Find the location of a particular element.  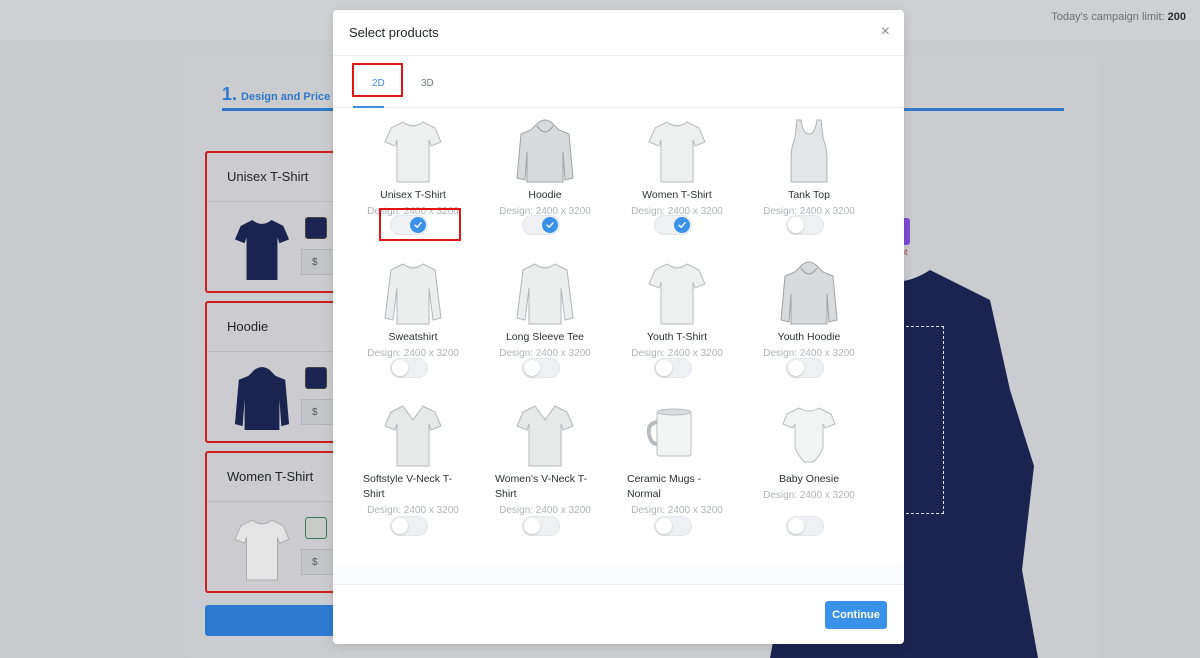

product-toggle-youth-t-shirt is located at coordinates (673, 368).